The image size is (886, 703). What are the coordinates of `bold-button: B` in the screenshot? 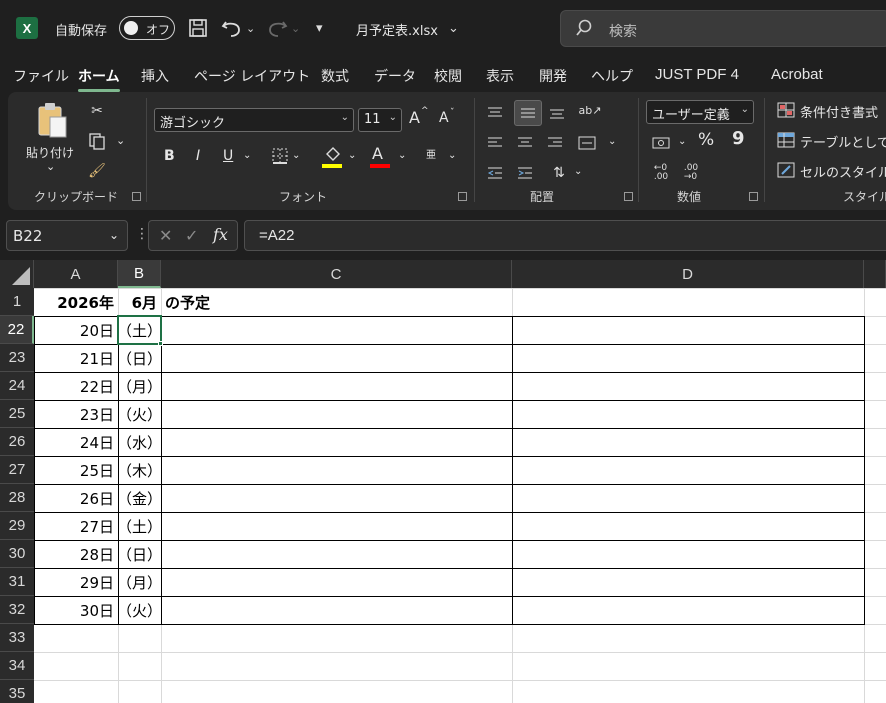 It's located at (169, 156).